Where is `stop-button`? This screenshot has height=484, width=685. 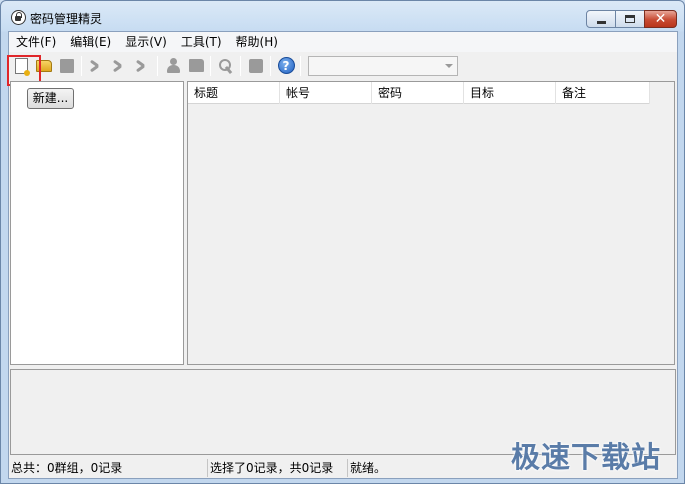 stop-button is located at coordinates (256, 66).